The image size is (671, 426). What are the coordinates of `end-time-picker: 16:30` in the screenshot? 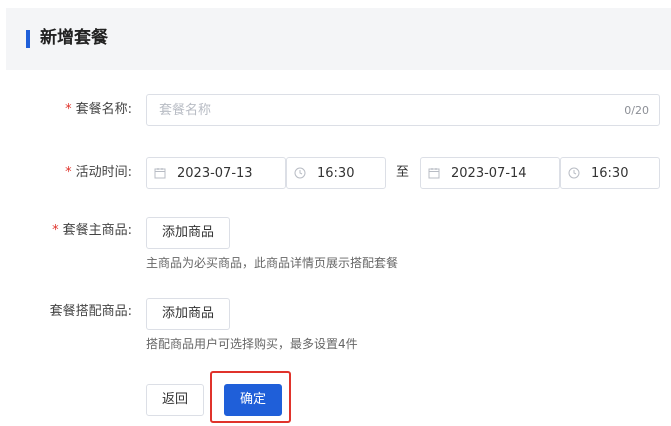 It's located at (610, 173).